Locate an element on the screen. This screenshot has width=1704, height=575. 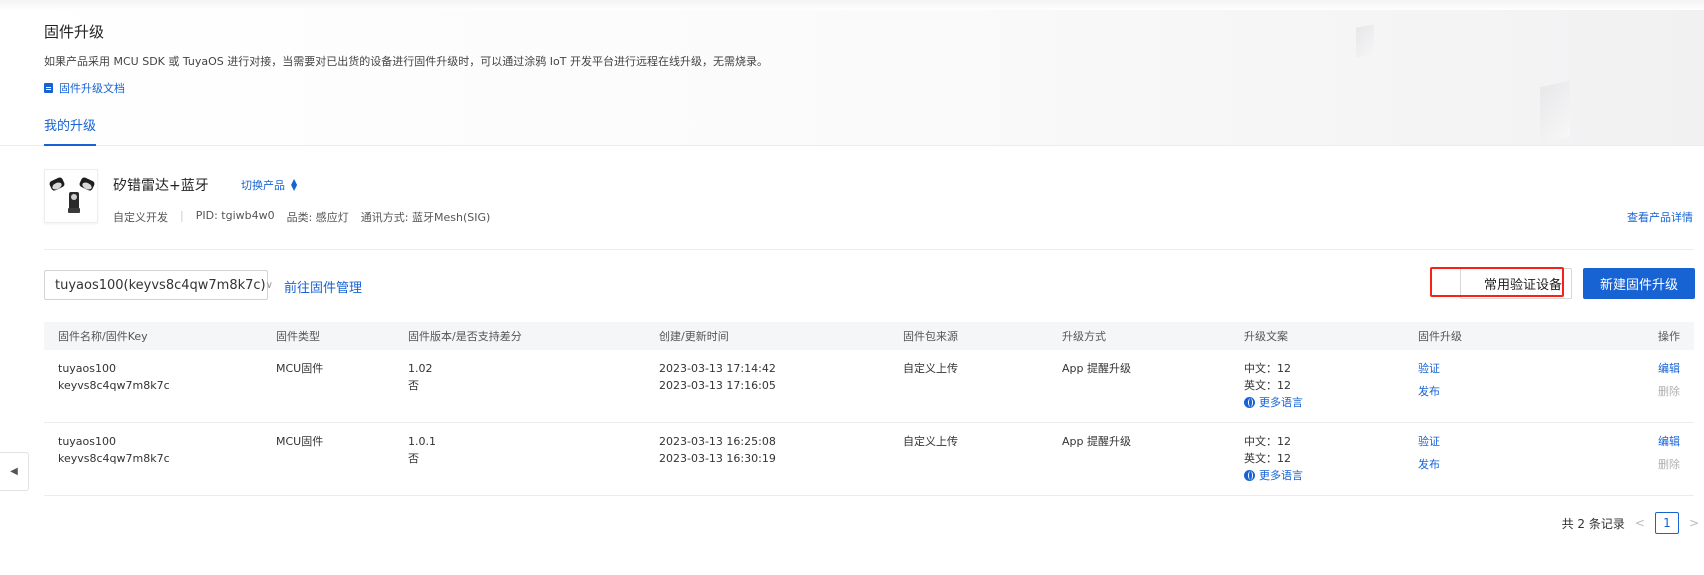
column-header: 操作 is located at coordinates (1639, 336).